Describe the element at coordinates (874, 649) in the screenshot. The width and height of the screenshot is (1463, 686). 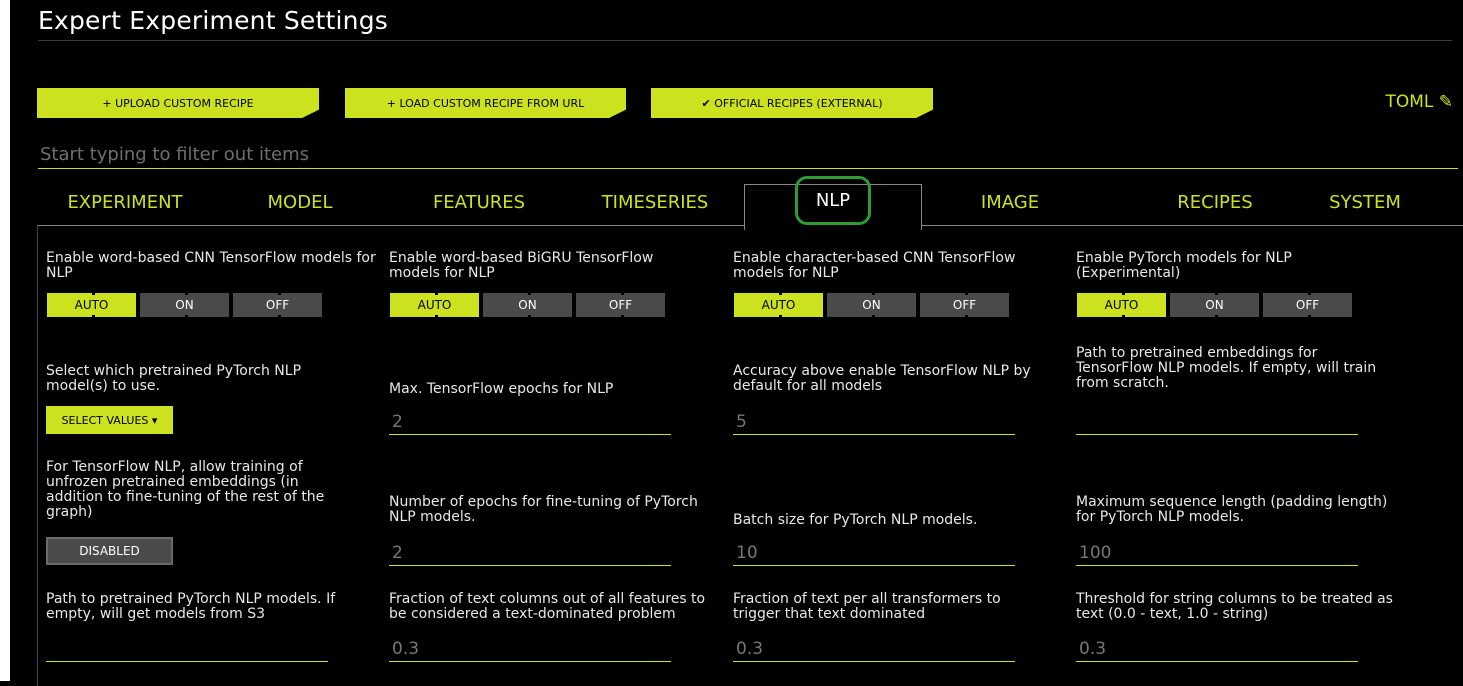
I see `text-transformers-input: 0.3` at that location.